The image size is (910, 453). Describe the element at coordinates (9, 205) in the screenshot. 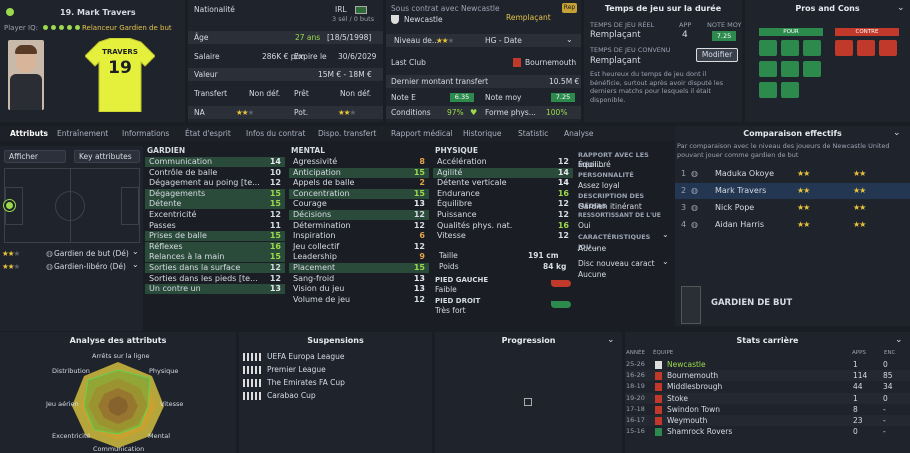

I see `position-marker` at that location.